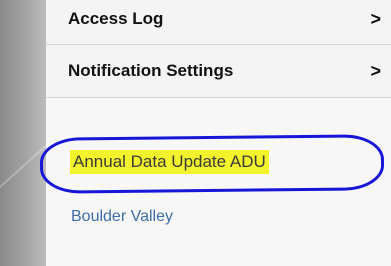 The image size is (391, 266). Describe the element at coordinates (122, 217) in the screenshot. I see `boulder-valley-link: Boulder Valley` at that location.